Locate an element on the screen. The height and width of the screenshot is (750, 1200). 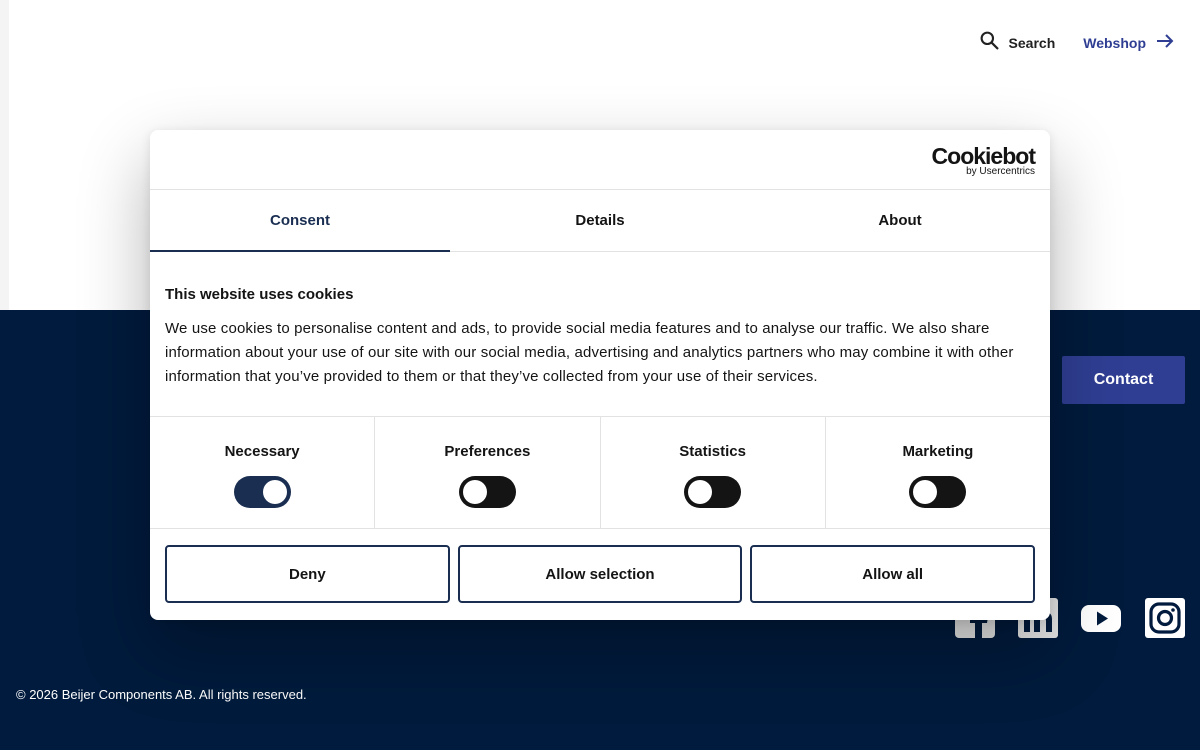
toggle-label-statistics: Statistics is located at coordinates (712, 451).